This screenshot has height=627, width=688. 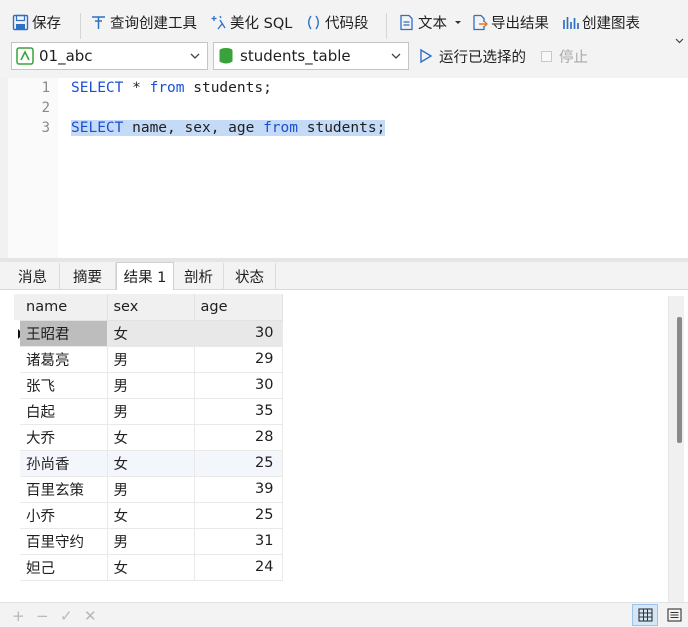 I want to click on code-snippet-button: 代码段, so click(x=337, y=22).